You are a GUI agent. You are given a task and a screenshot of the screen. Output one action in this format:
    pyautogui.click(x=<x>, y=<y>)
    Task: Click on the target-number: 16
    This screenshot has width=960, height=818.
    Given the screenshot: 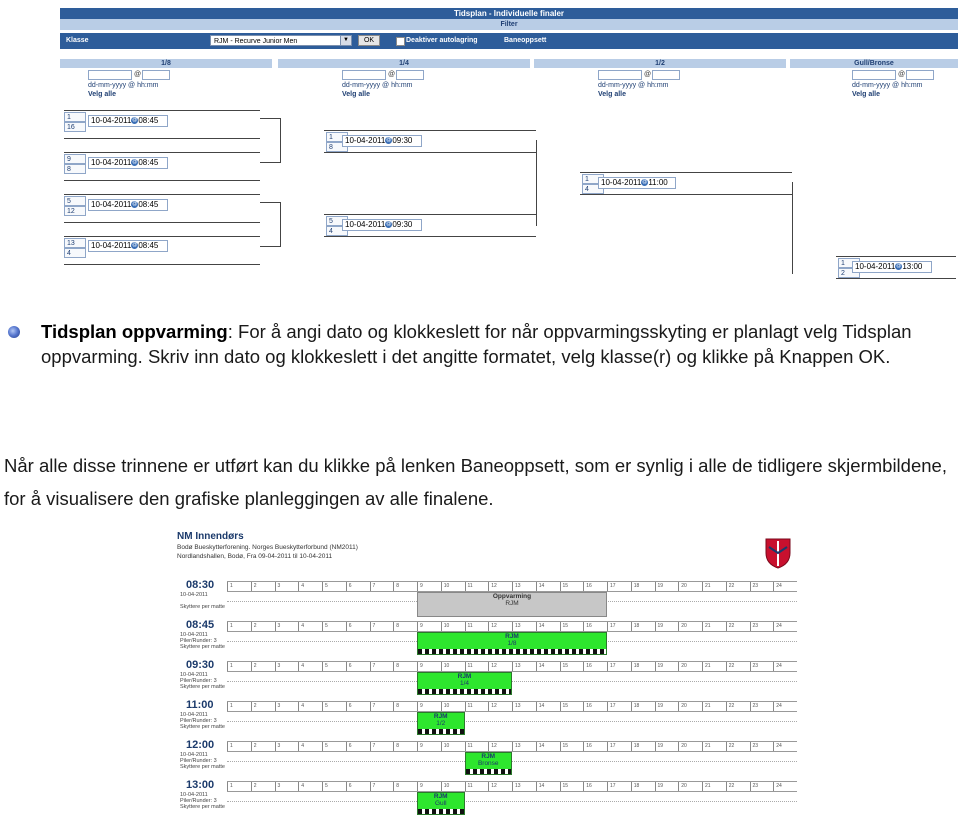 What is the action you would take?
    pyautogui.click(x=595, y=786)
    